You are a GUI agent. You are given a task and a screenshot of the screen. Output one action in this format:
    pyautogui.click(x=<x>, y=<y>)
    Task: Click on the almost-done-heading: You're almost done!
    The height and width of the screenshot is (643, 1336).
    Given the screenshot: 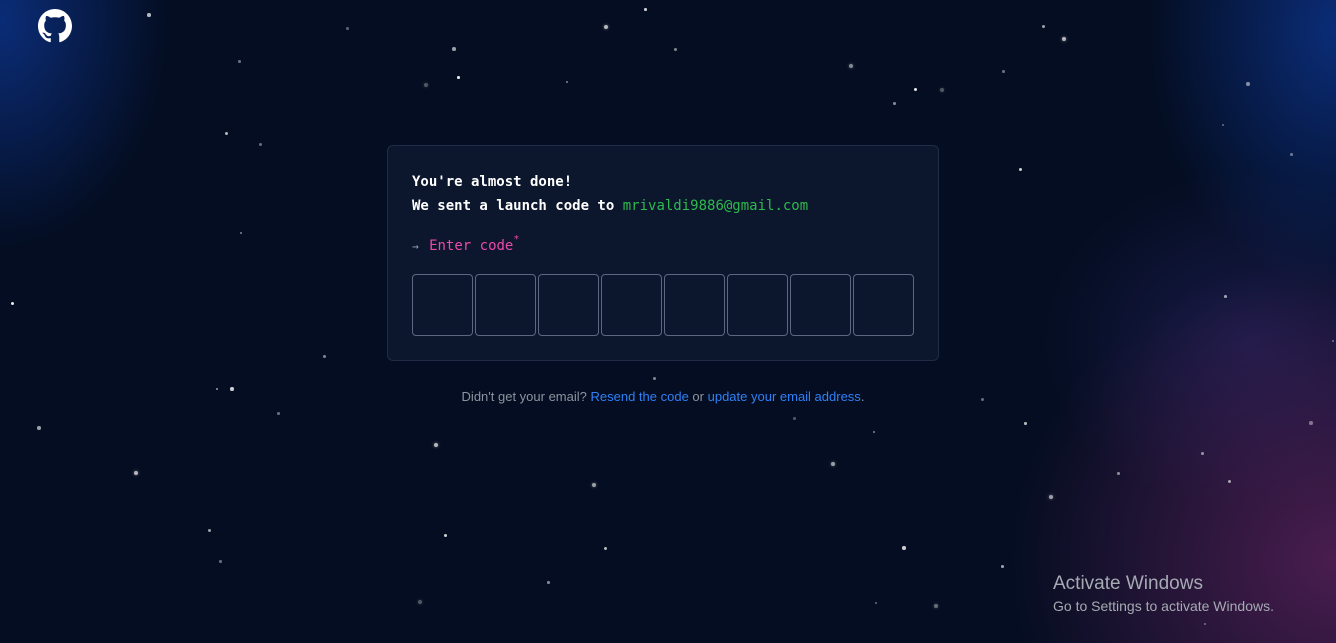 What is the action you would take?
    pyautogui.click(x=492, y=182)
    